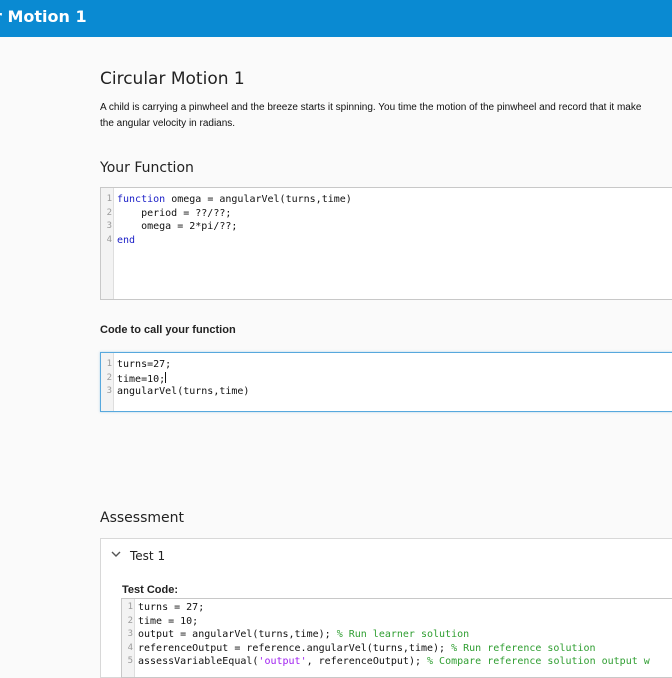 This screenshot has width=672, height=678. What do you see at coordinates (386, 227) in the screenshot?
I see `code-line: 3 omega = 2*pi/??;` at bounding box center [386, 227].